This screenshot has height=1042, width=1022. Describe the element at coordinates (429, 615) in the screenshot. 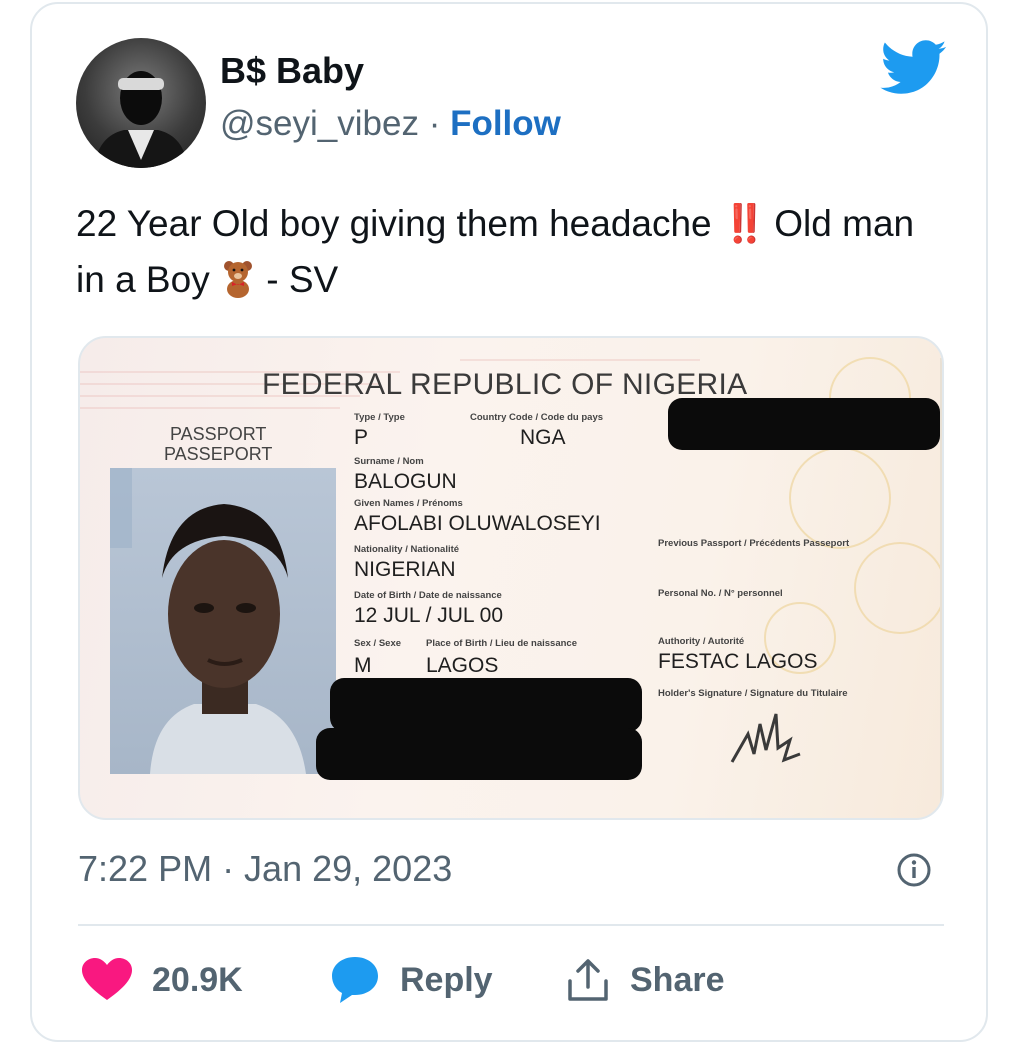

I see `dob-value: 12 JUL / JUL 00` at that location.